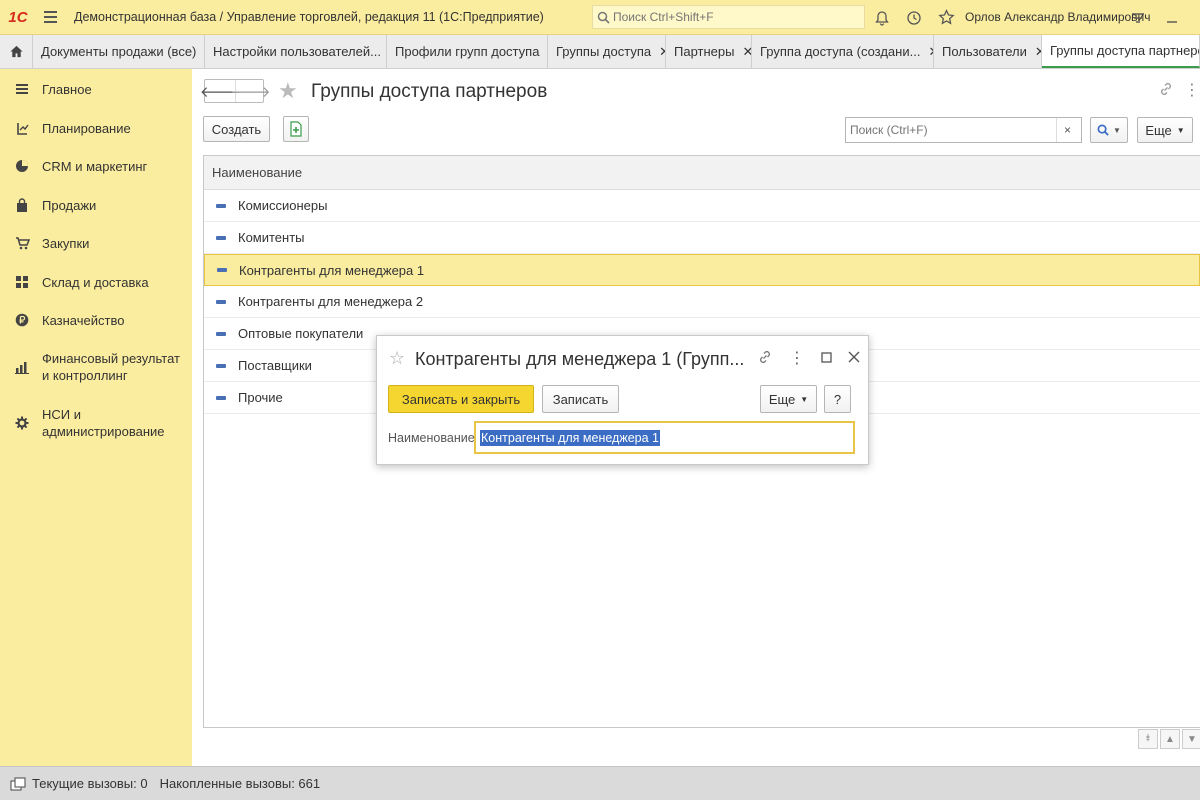  I want to click on save-and-close-button: Записать и закрыть, so click(461, 399).